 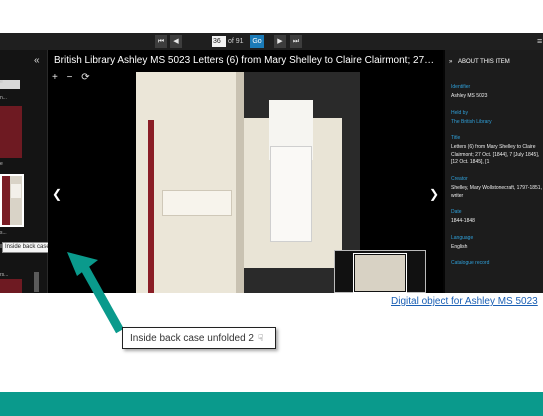 I want to click on callout-label: Inside back case unfolded 2 ☟, so click(x=199, y=338).